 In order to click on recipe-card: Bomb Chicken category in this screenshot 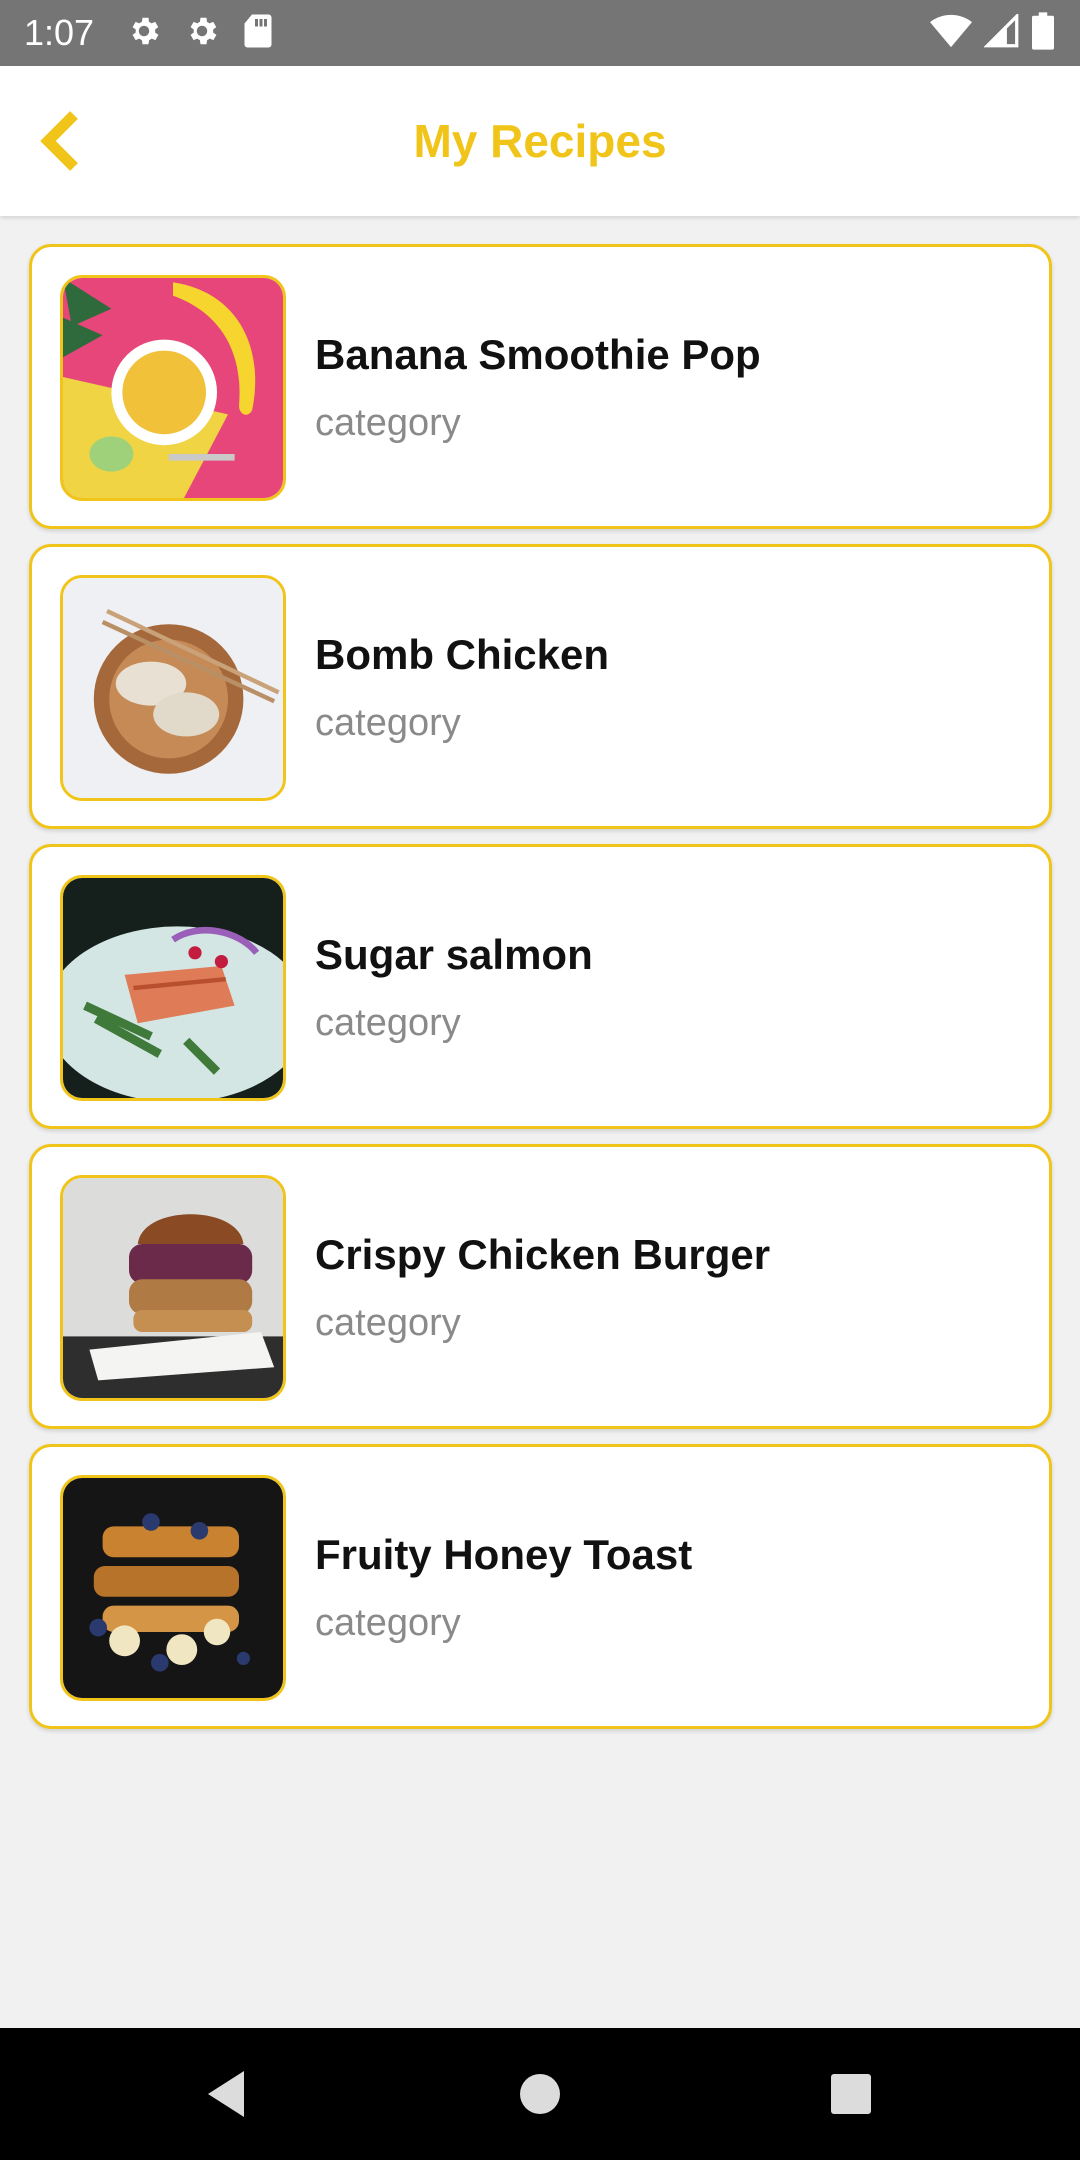, I will do `click(540, 686)`.